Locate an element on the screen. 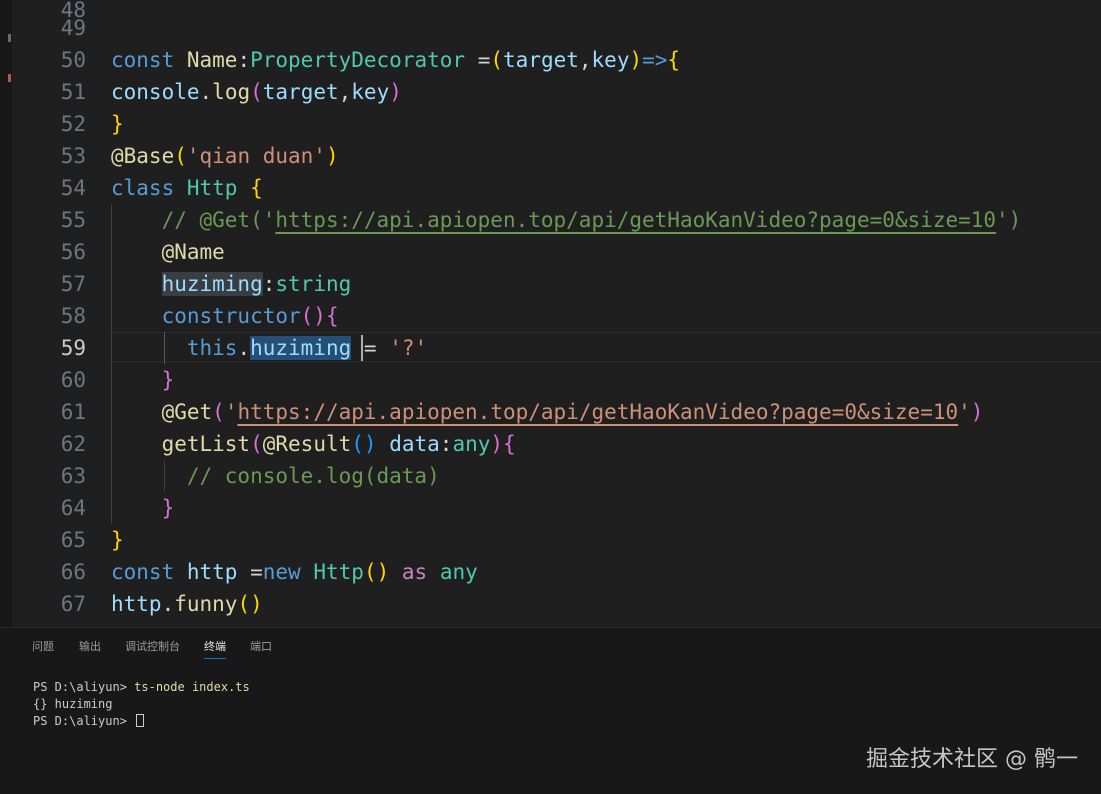  line-number: 63 is located at coordinates (73, 476).